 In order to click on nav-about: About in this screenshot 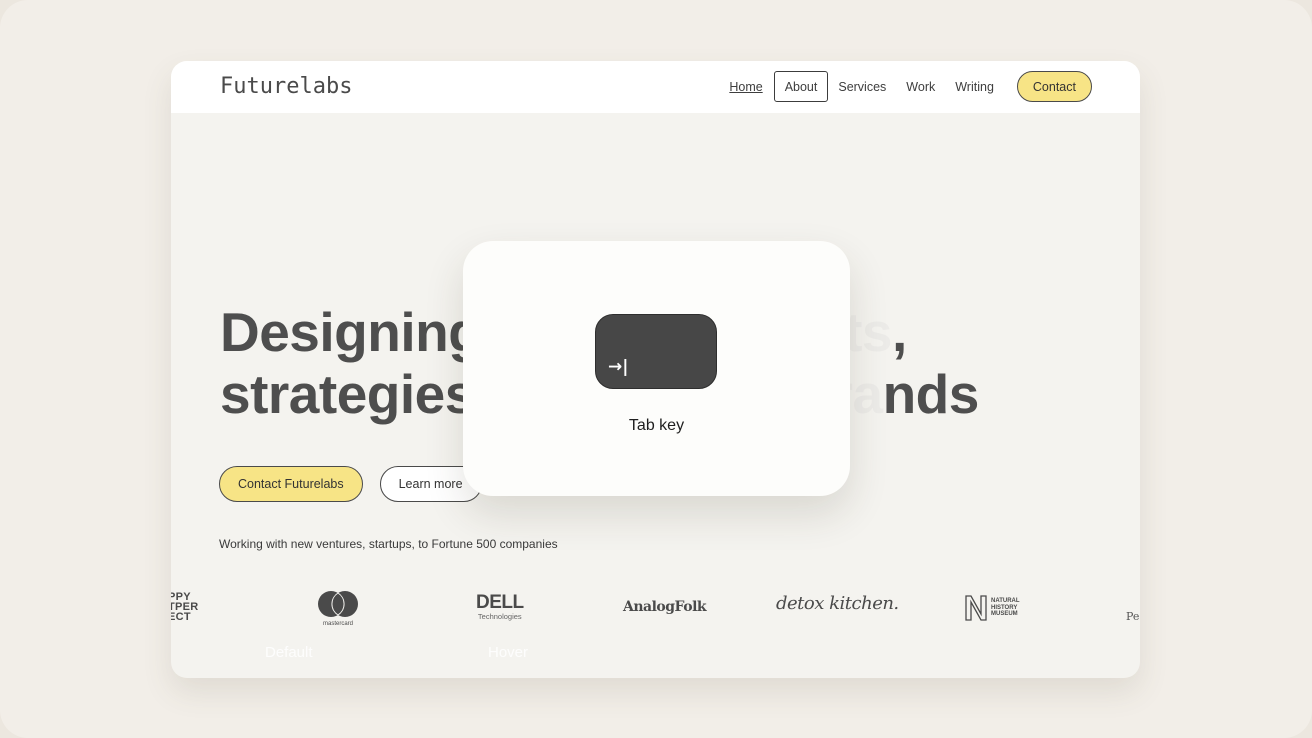, I will do `click(801, 86)`.